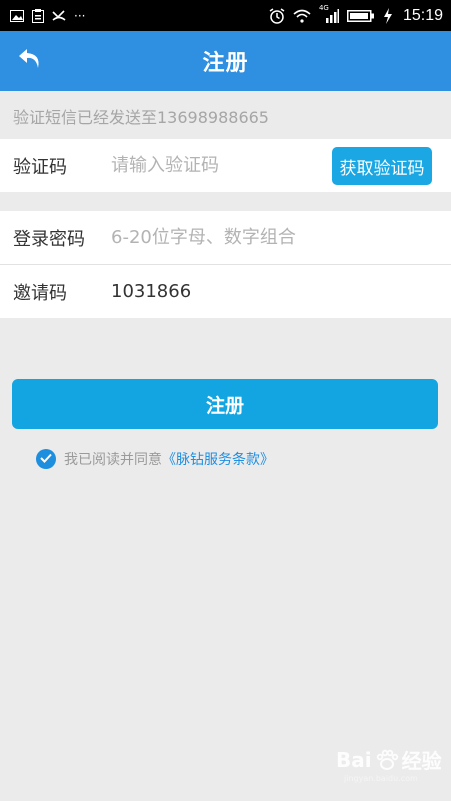  I want to click on cell-signal-icon: 4G, so click(329, 14).